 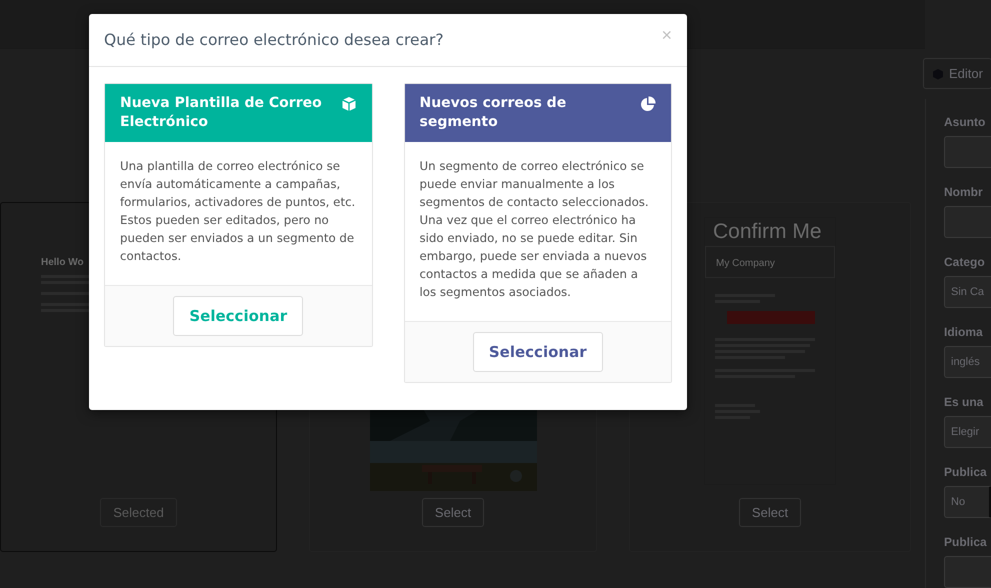 What do you see at coordinates (767, 232) in the screenshot?
I see `thumbnail-heading: Confirm Me` at bounding box center [767, 232].